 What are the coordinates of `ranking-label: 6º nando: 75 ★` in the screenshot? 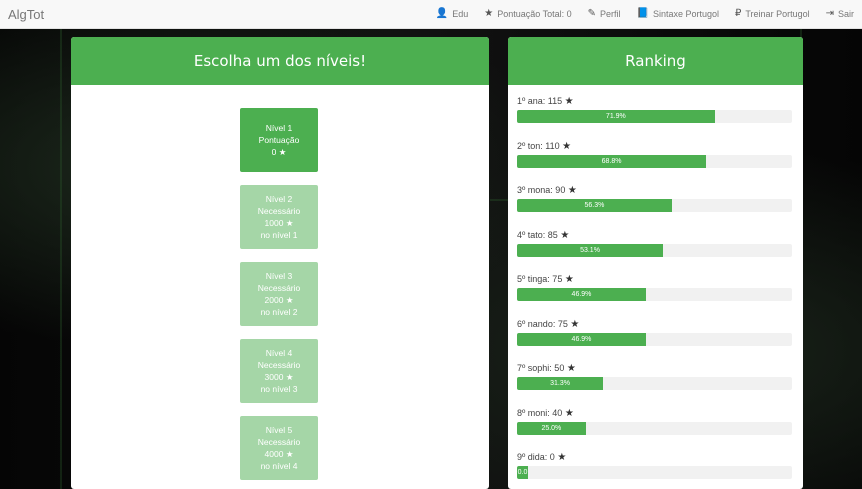 It's located at (655, 325).